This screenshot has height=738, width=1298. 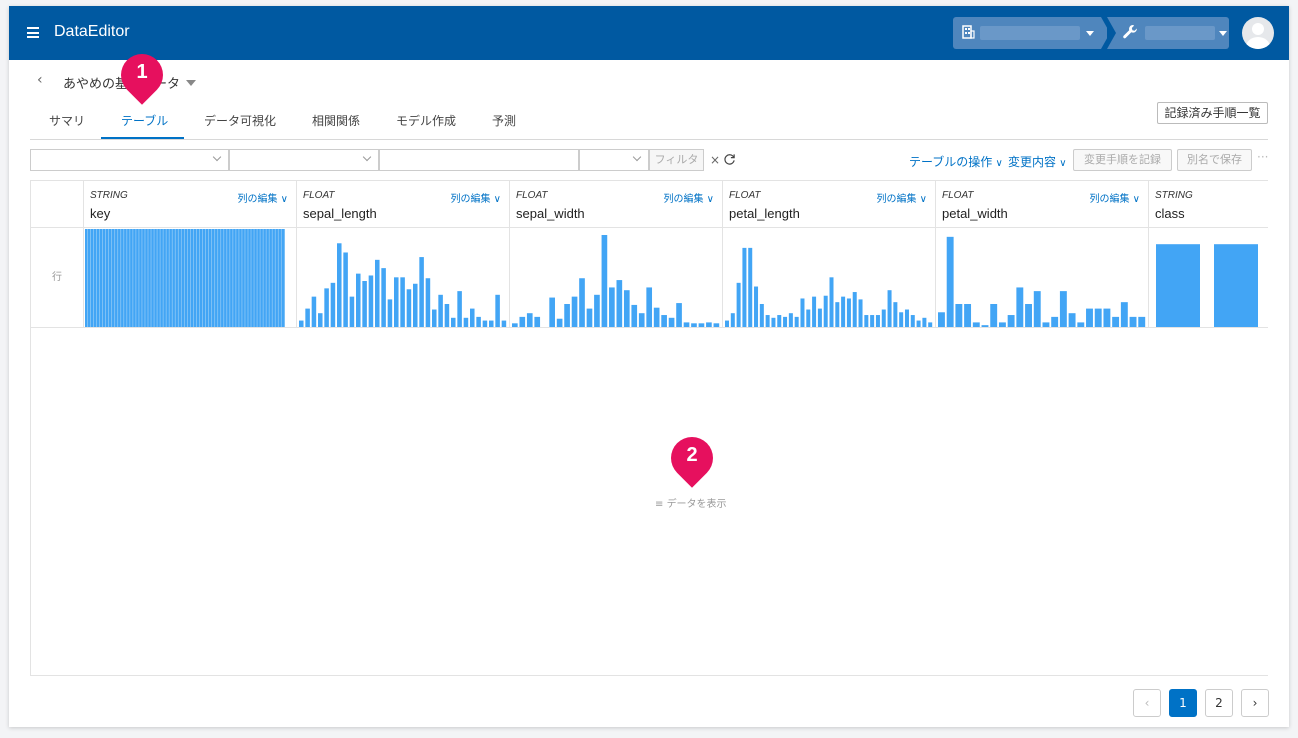 I want to click on histogram-cell-sepal_width, so click(x=616, y=278).